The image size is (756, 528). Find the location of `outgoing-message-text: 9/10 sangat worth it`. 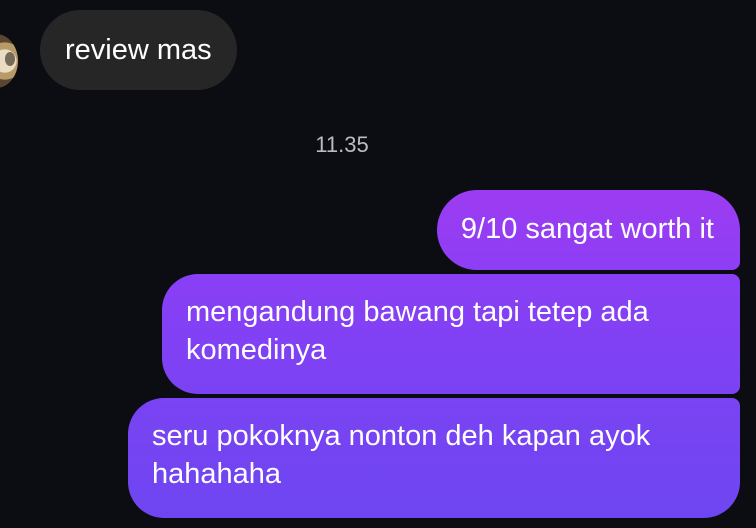

outgoing-message-text: 9/10 sangat worth it is located at coordinates (587, 229).